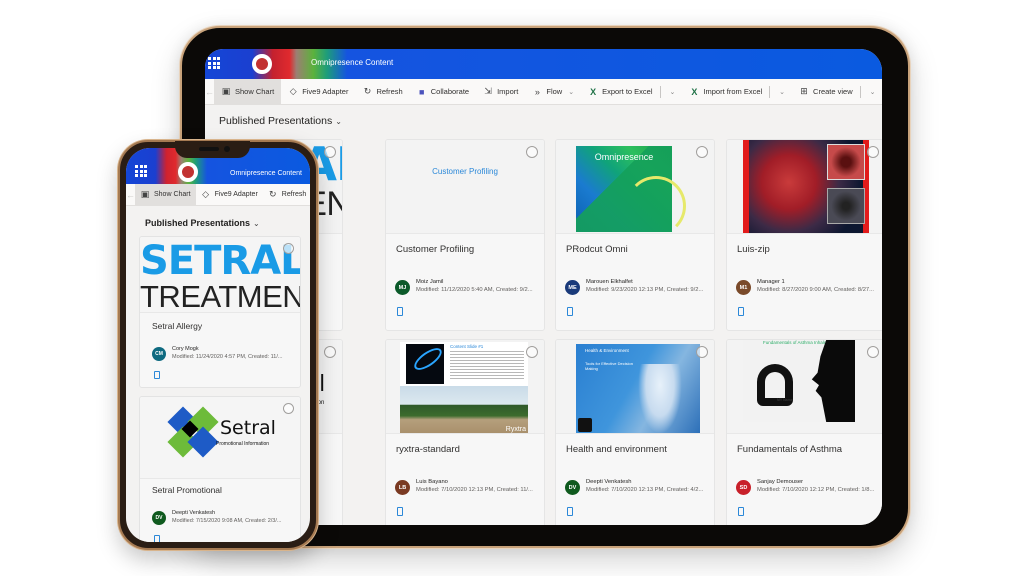 The width and height of the screenshot is (1024, 576). Describe the element at coordinates (543, 64) in the screenshot. I see `app-header: Omnipresence Content` at that location.